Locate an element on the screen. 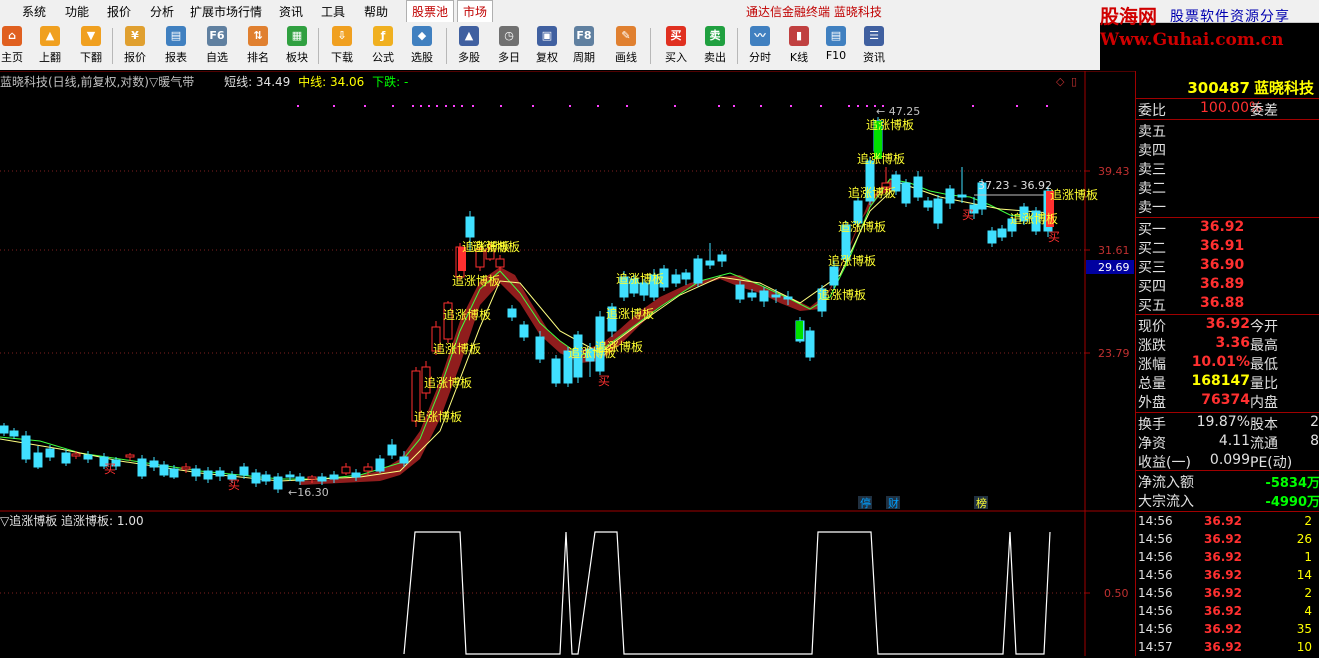  flow-row: 大宗流入 -4990万 is located at coordinates (1228, 500).